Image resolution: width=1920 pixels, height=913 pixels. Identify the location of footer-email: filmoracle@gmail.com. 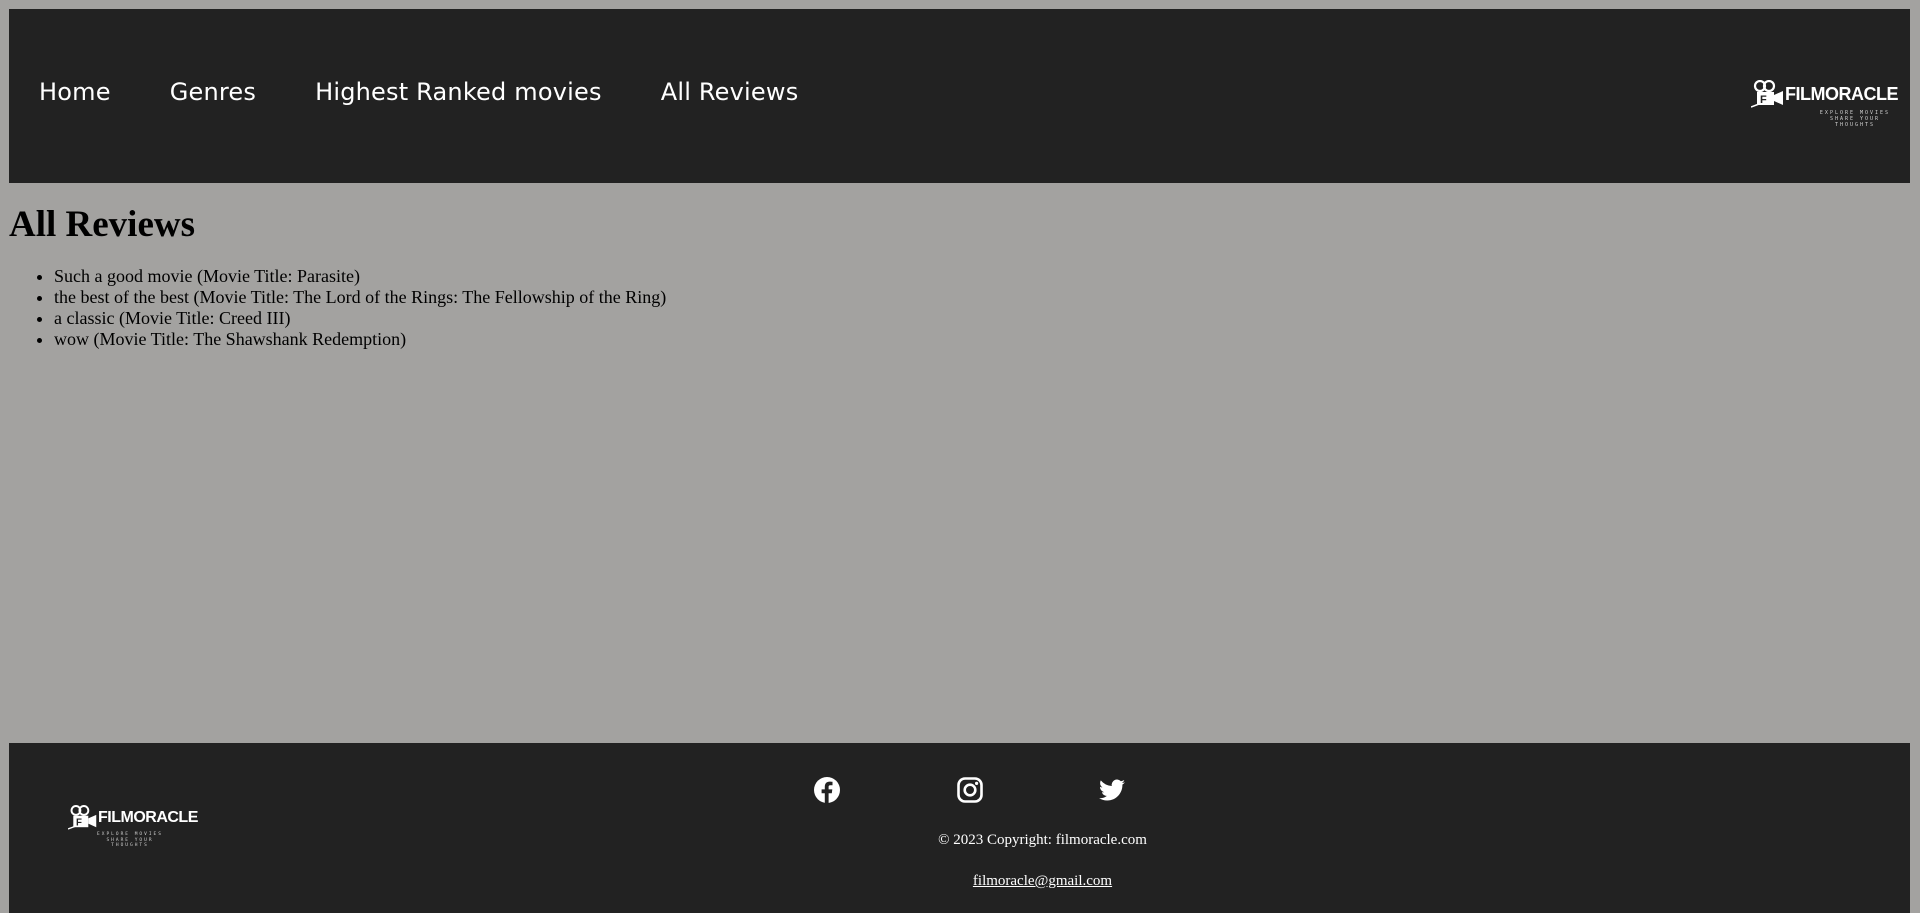
(959, 881).